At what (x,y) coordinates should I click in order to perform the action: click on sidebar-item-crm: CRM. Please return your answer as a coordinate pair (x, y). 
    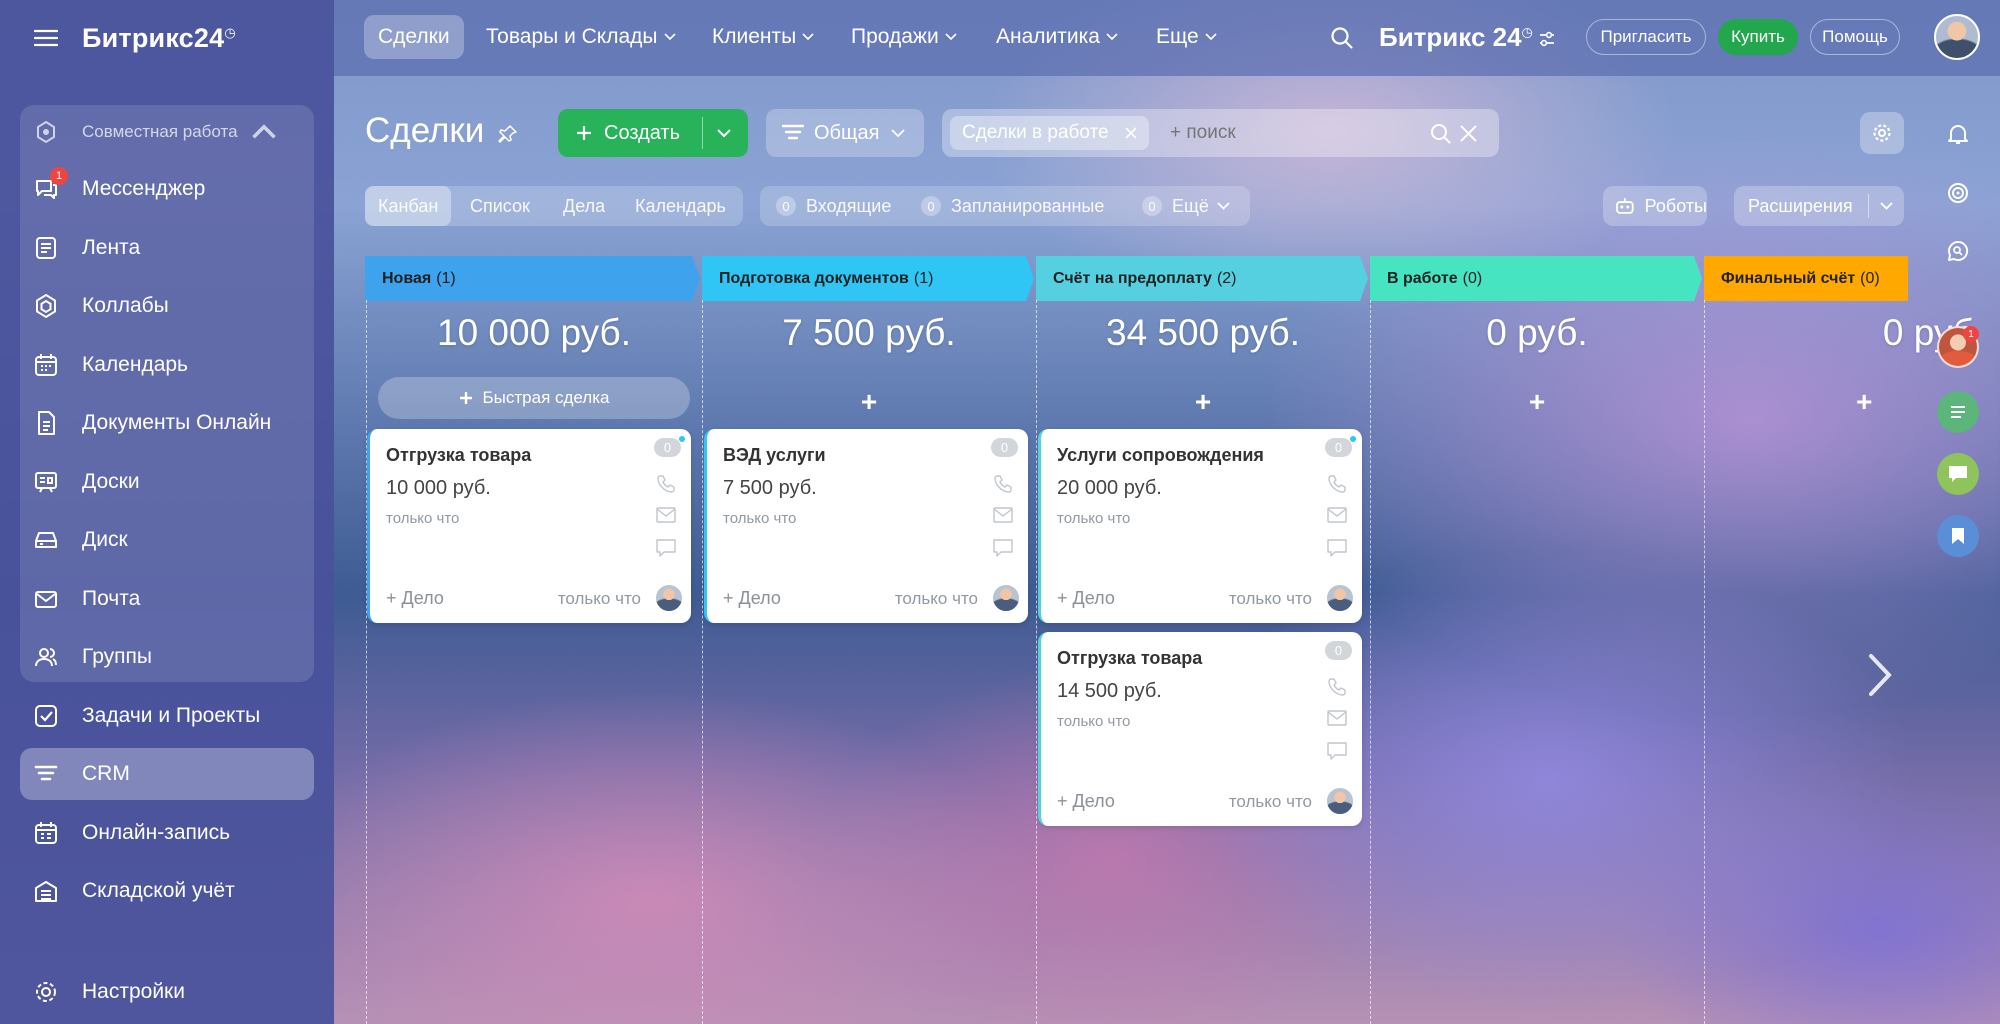
    Looking at the image, I should click on (167, 774).